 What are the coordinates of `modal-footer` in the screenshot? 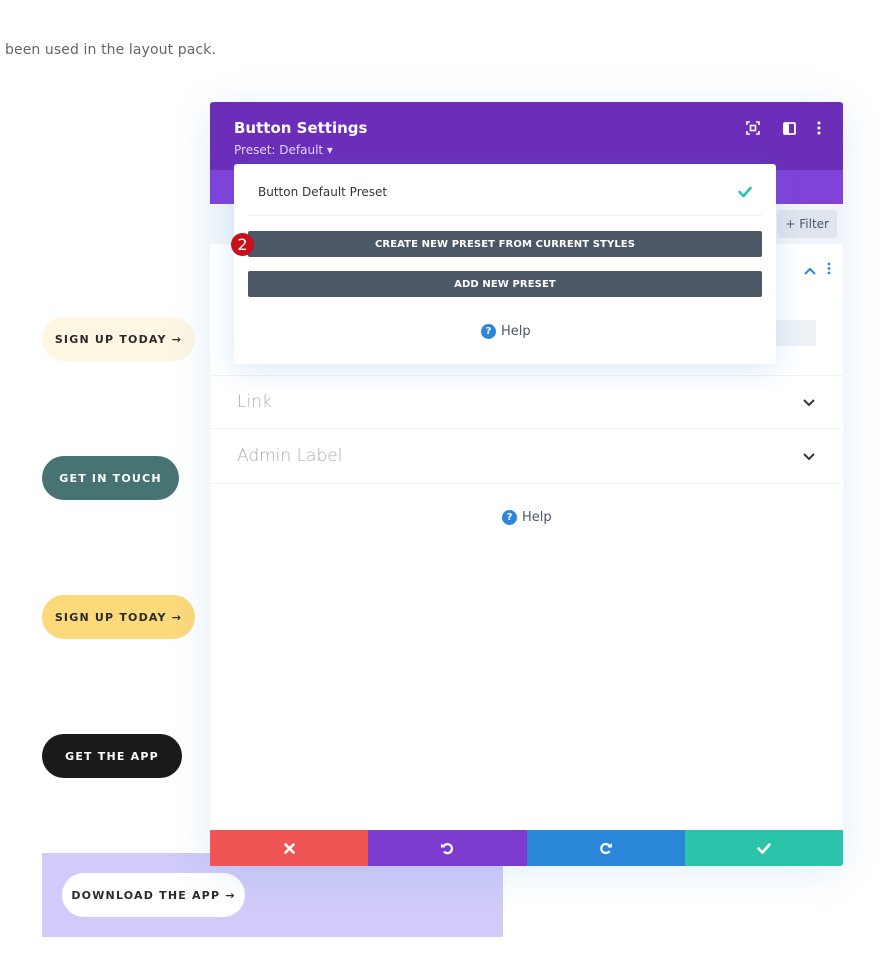 It's located at (526, 848).